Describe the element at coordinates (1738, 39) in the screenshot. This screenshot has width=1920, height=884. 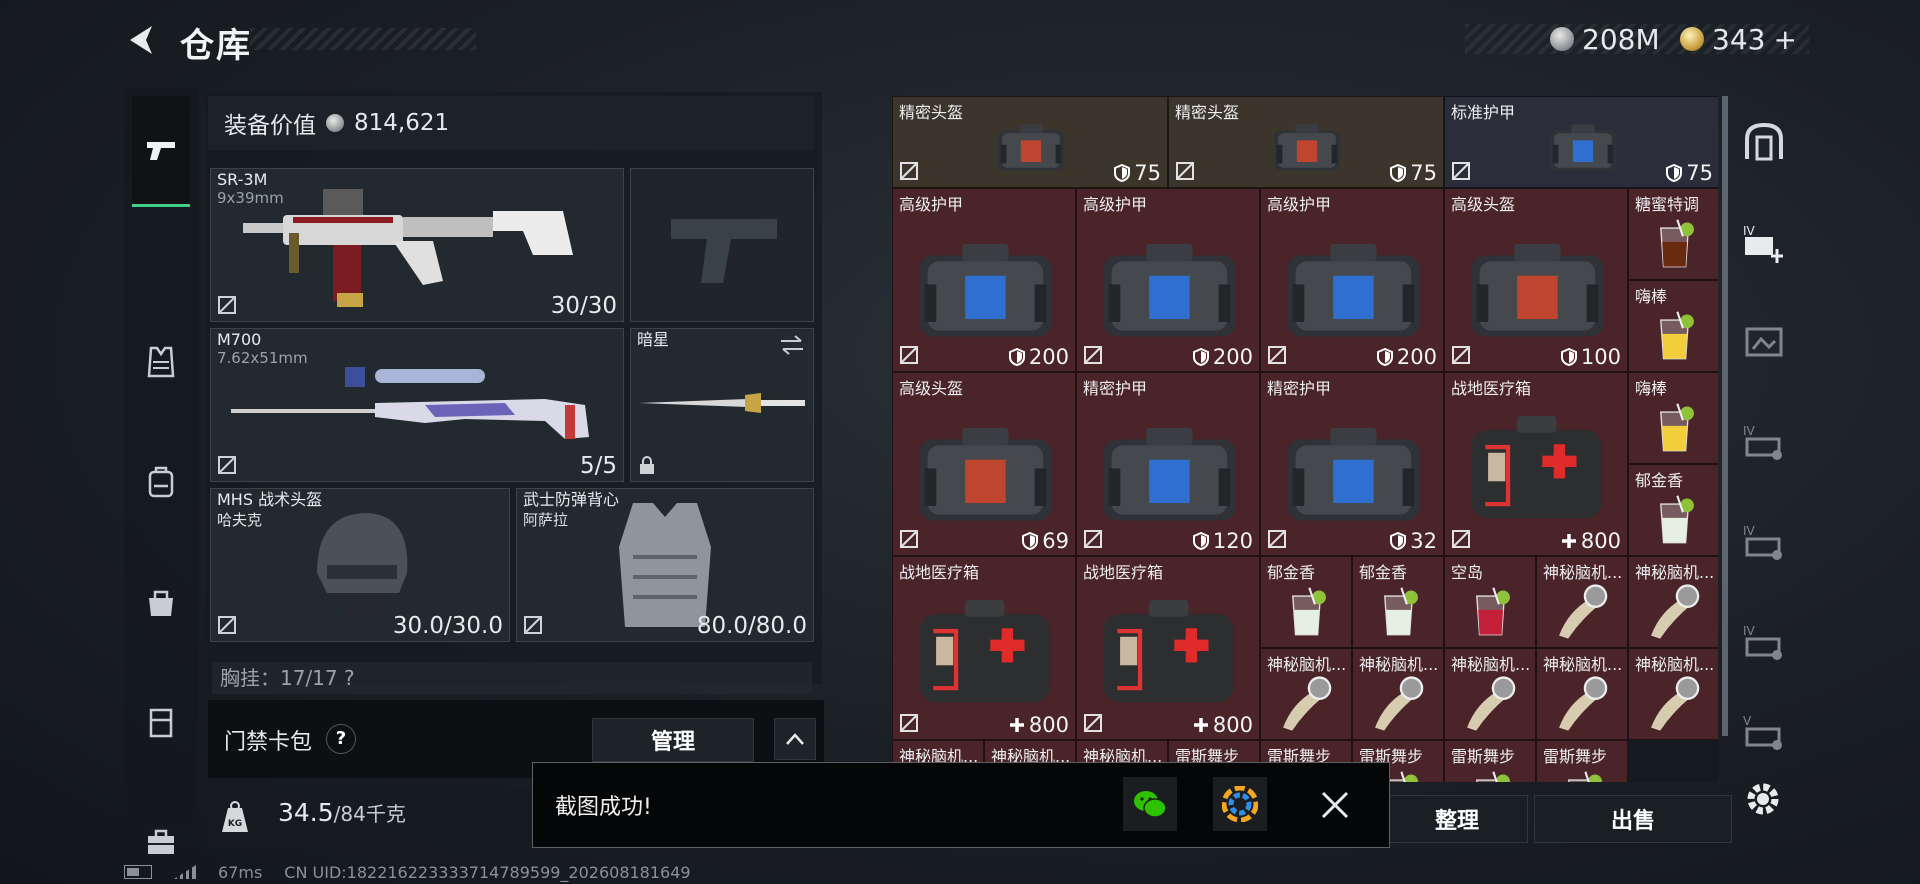
I see `gold-currency: 343 +` at that location.